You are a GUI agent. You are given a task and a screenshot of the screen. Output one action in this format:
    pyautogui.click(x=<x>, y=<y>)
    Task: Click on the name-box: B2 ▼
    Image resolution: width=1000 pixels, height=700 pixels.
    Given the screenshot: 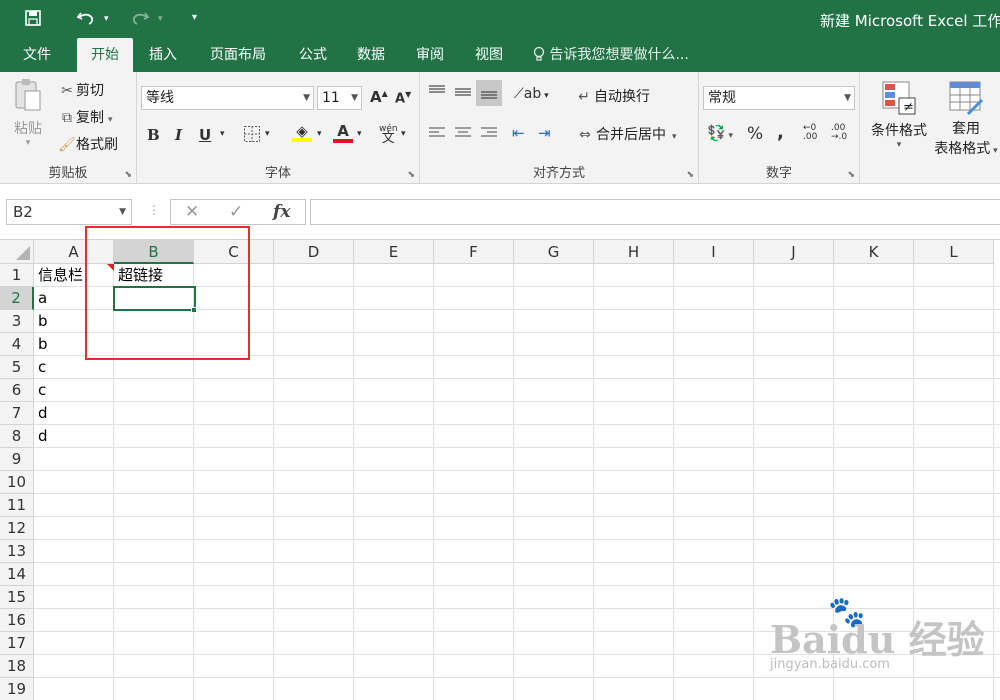 What is the action you would take?
    pyautogui.click(x=69, y=212)
    